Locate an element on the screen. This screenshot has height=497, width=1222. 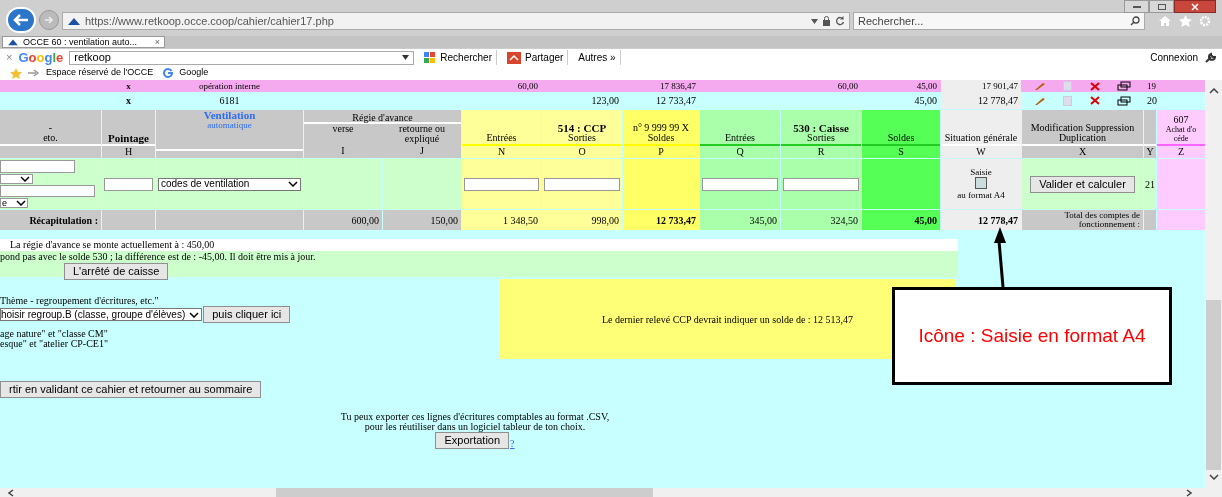
back-arrow-icon is located at coordinates (21, 20).